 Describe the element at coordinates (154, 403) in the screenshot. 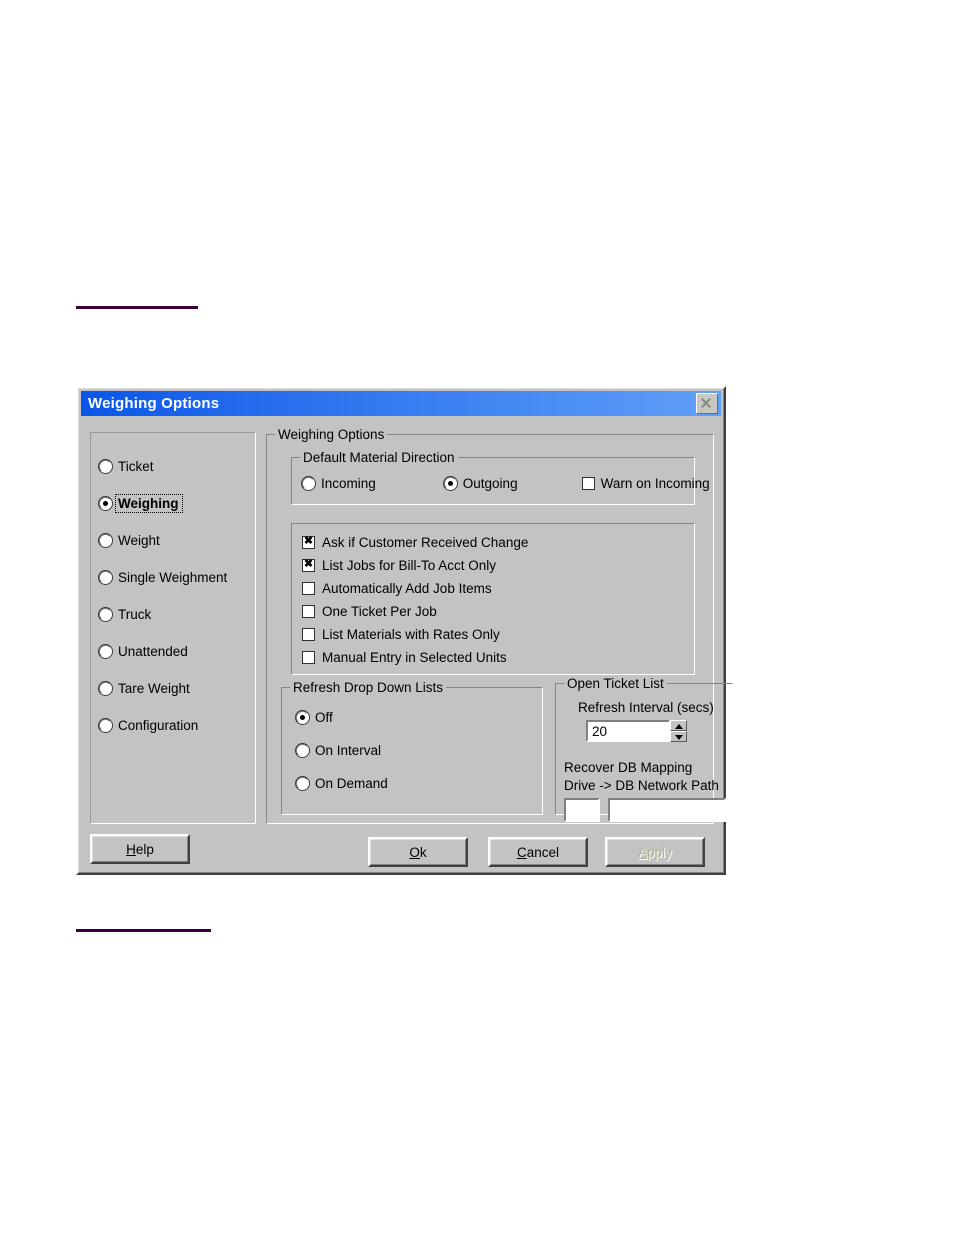

I see `dialog-title: Weighing Options` at that location.